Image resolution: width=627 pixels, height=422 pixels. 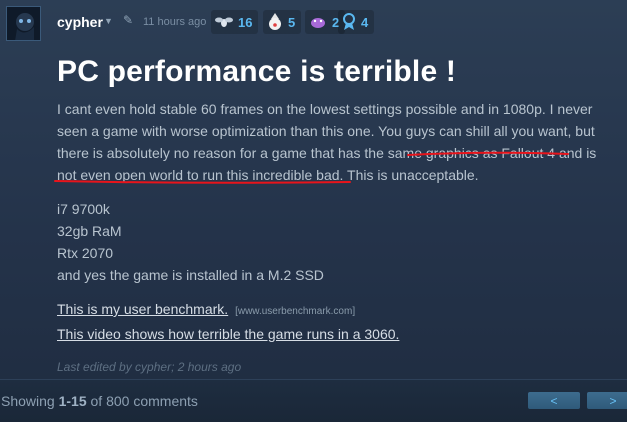 I want to click on spec-line: i7 9700k, so click(x=83, y=209).